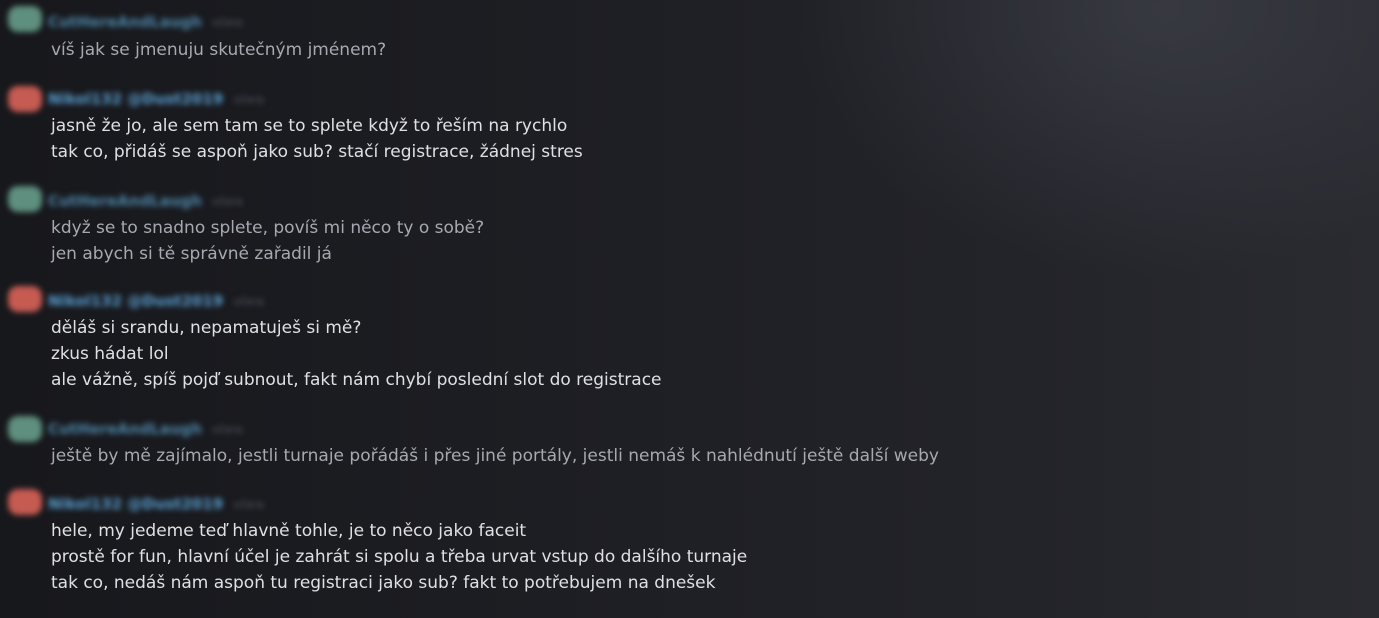  What do you see at coordinates (110, 354) in the screenshot?
I see `message-line: zkus hádat lol` at bounding box center [110, 354].